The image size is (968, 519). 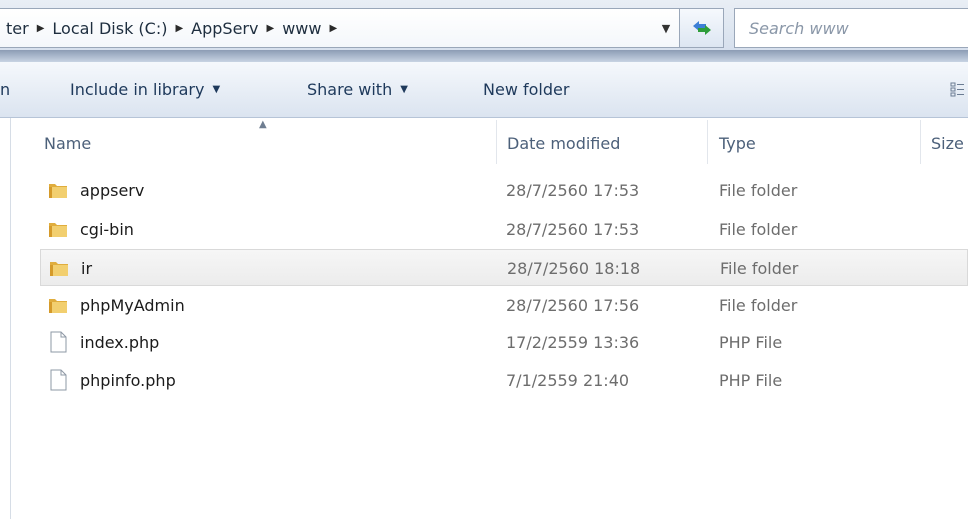 What do you see at coordinates (350, 89) in the screenshot?
I see `share-with-label: Share with` at bounding box center [350, 89].